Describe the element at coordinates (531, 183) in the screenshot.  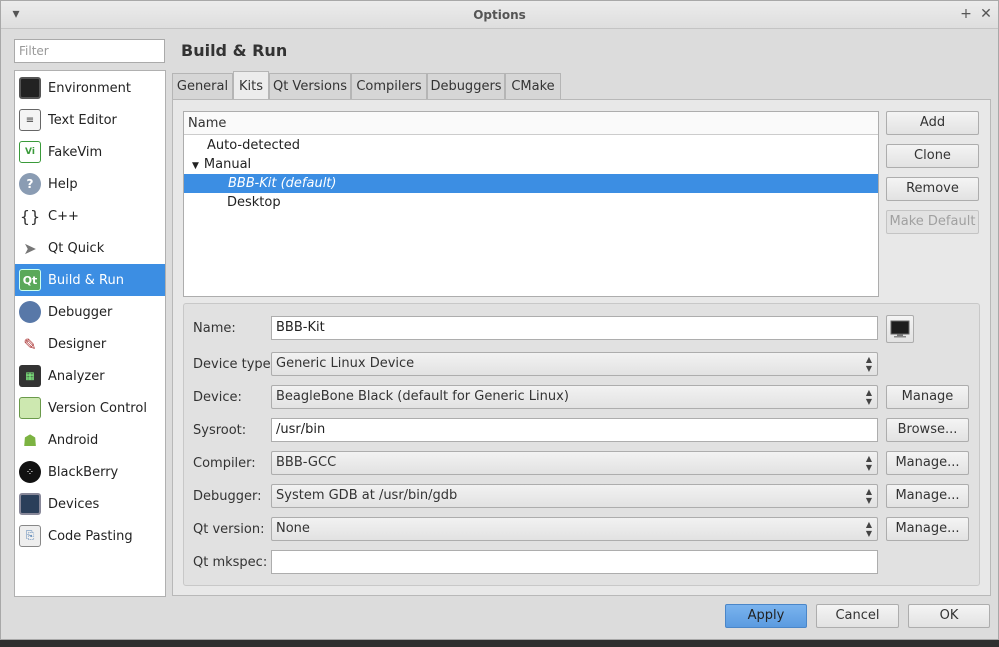
I see `tree-item-bbb-kit: BBB-Kit (default)` at that location.